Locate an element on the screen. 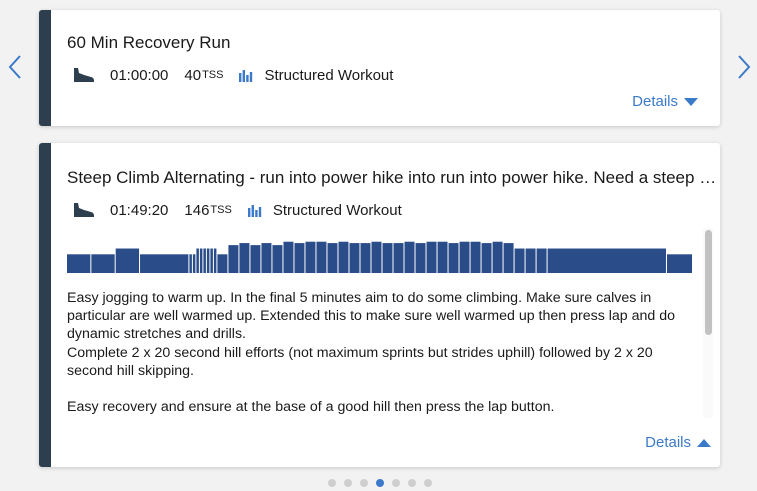 The height and width of the screenshot is (491, 757). next-arrow-button is located at coordinates (744, 67).